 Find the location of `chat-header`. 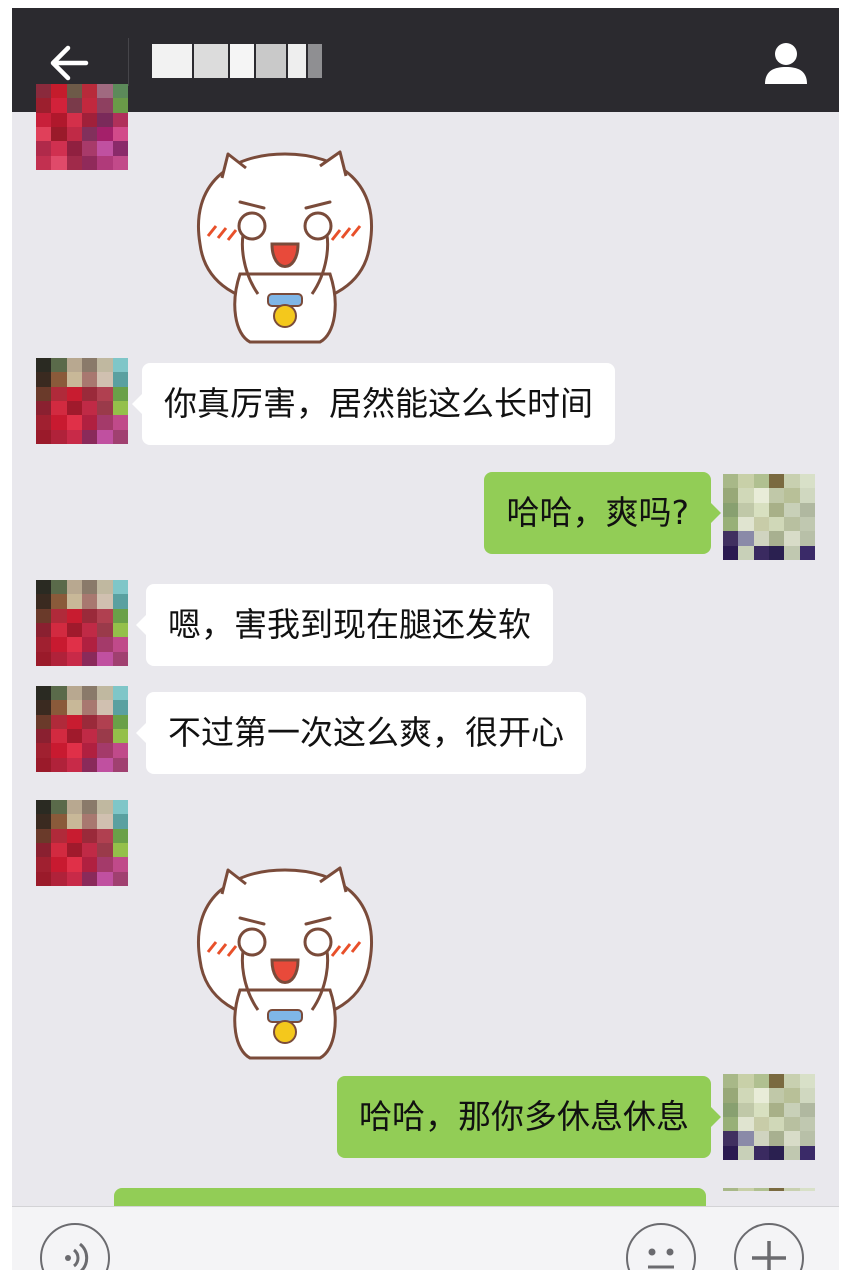

chat-header is located at coordinates (425, 60).